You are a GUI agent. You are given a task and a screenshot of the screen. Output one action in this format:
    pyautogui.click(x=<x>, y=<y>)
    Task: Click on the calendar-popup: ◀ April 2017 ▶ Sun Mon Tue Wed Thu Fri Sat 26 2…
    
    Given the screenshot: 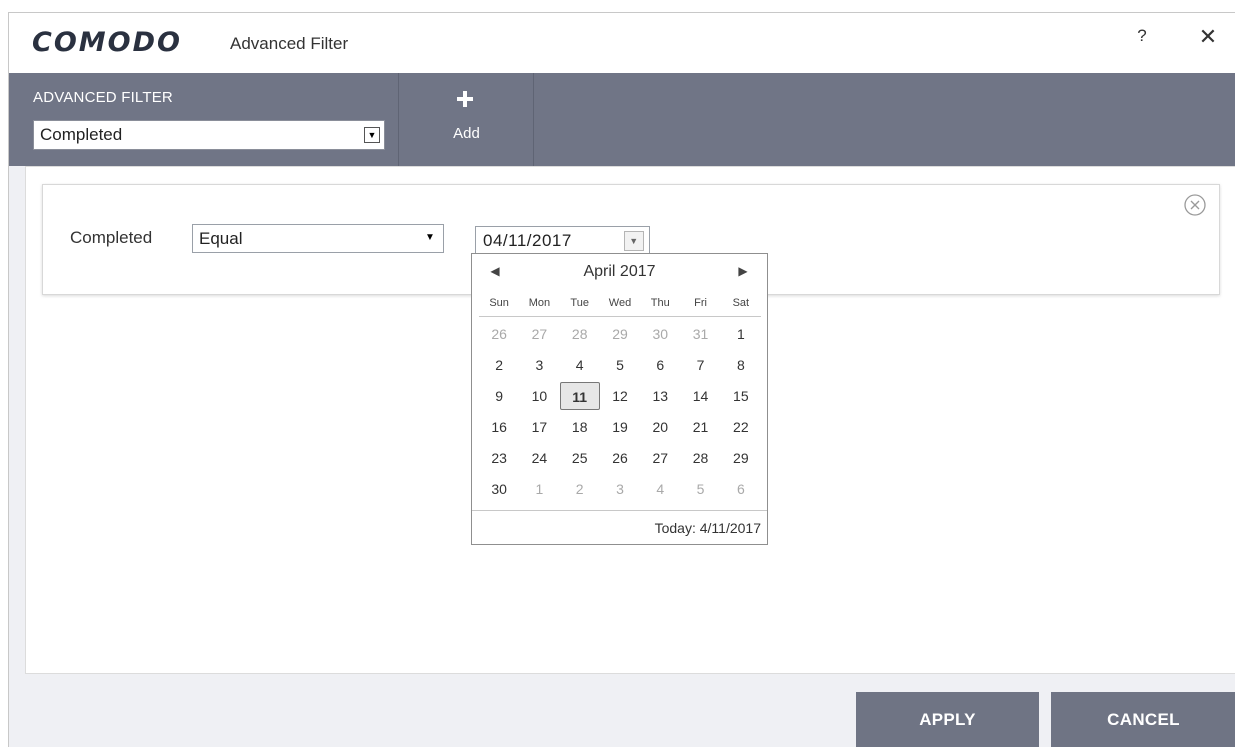 What is the action you would take?
    pyautogui.click(x=619, y=399)
    